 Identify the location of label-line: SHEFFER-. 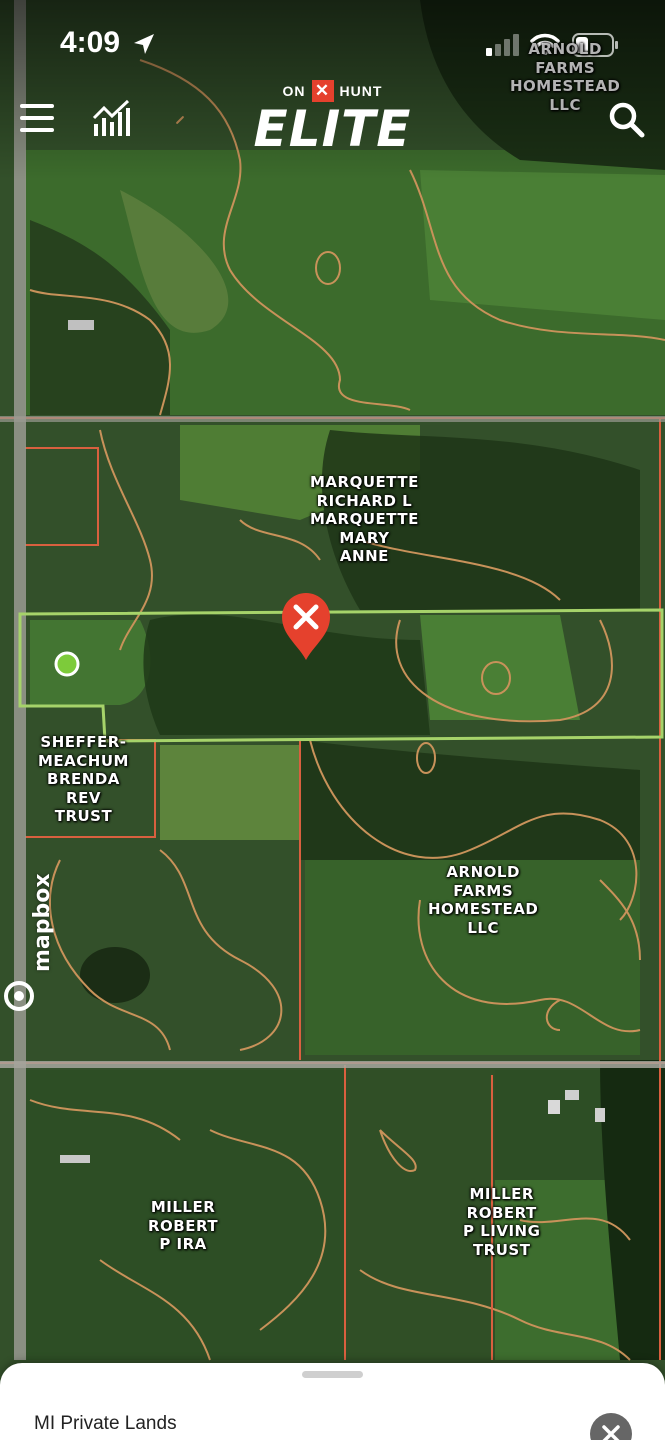
(83, 742).